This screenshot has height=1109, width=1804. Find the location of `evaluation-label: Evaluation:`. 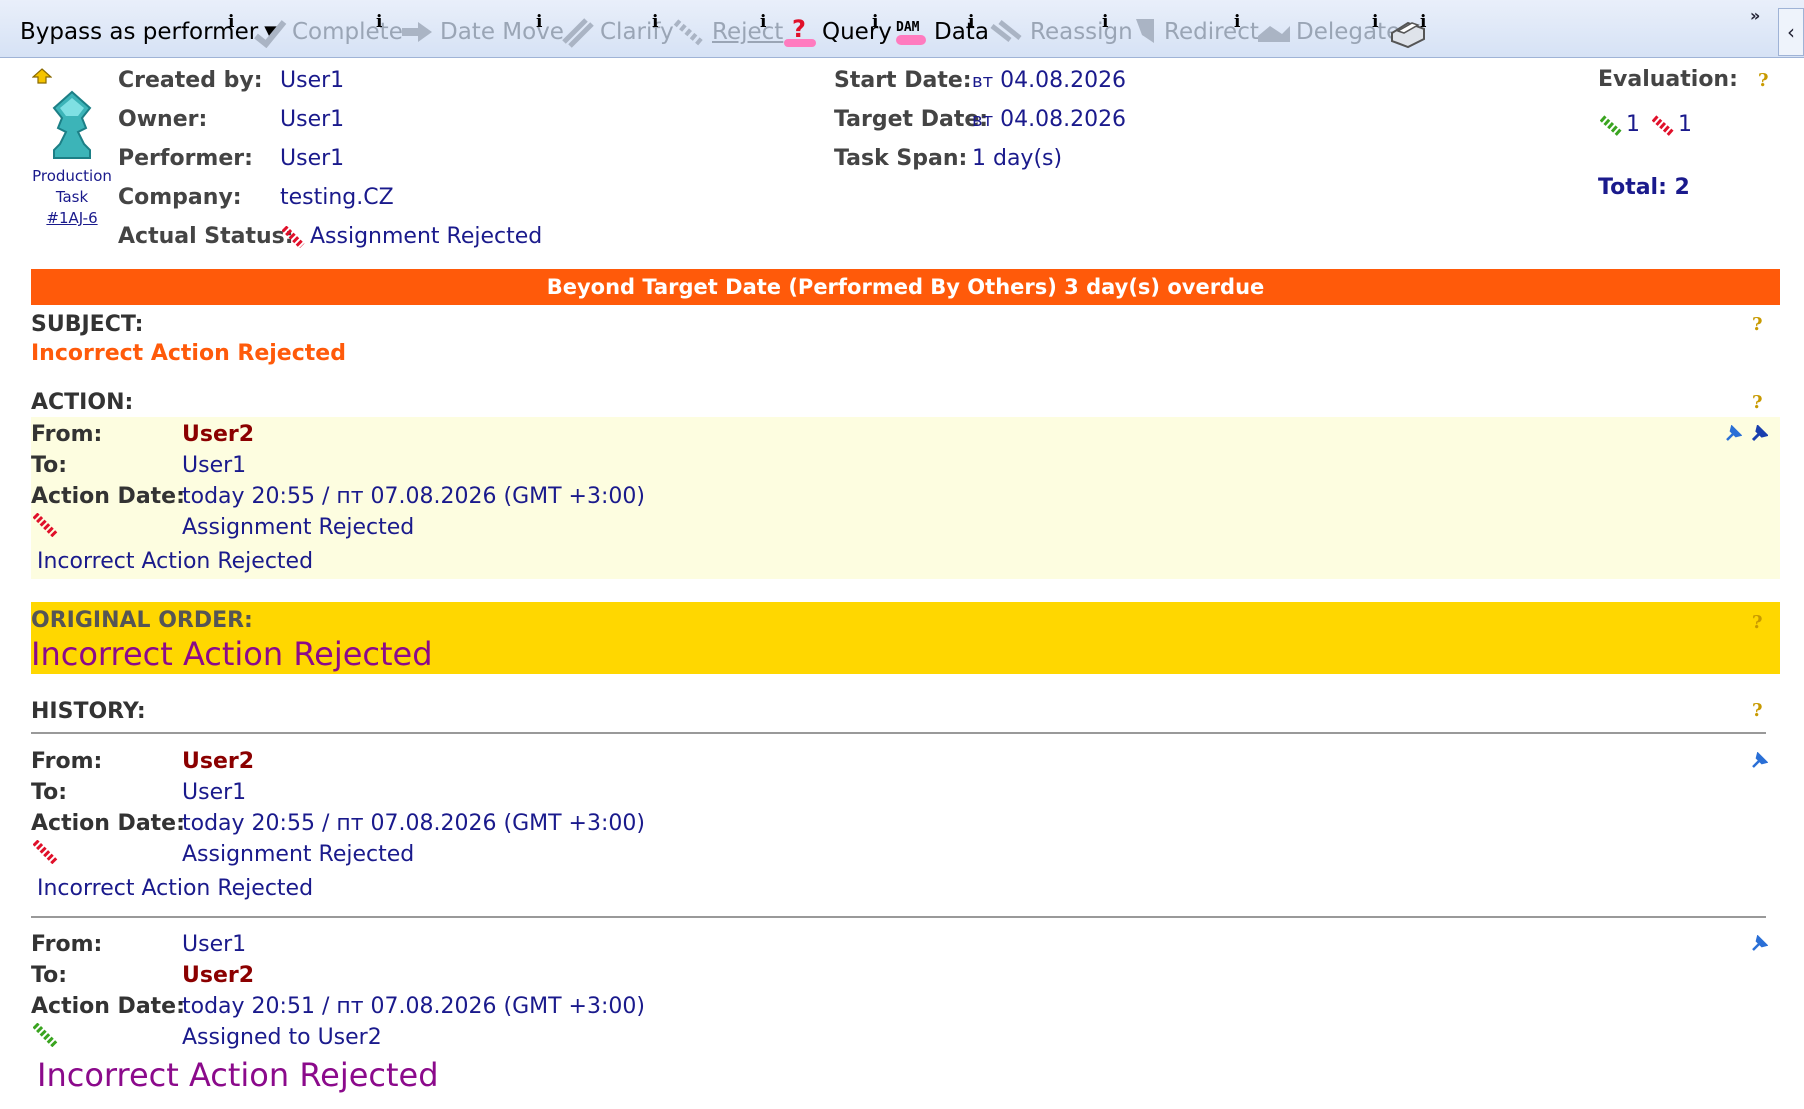

evaluation-label: Evaluation: is located at coordinates (1668, 79).